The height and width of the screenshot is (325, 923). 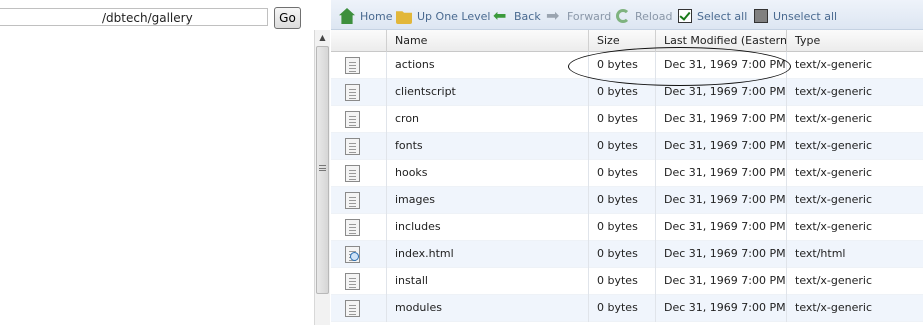 What do you see at coordinates (488, 227) in the screenshot?
I see `file-name-cell: includes` at bounding box center [488, 227].